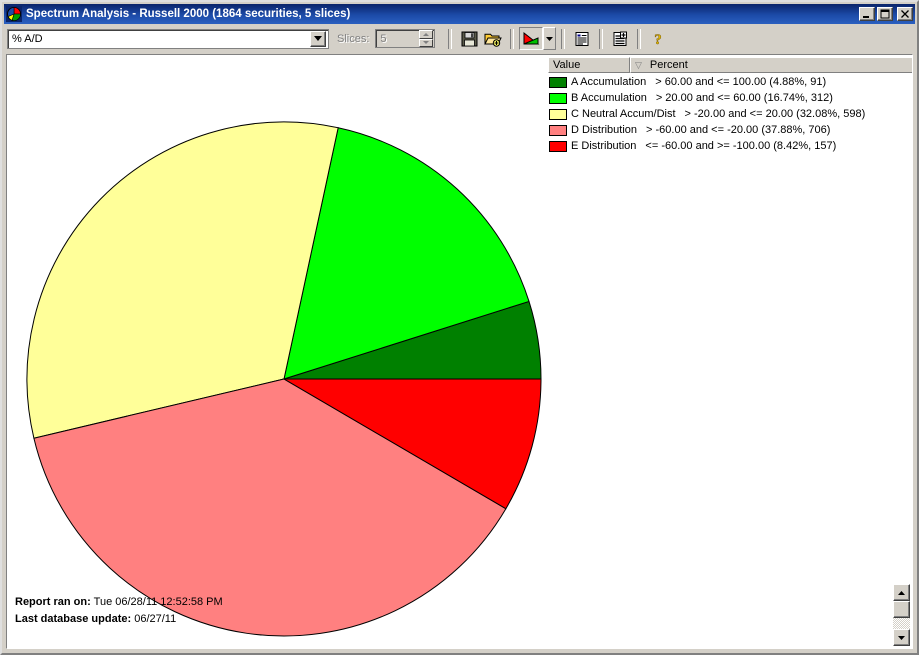 This screenshot has width=919, height=655. What do you see at coordinates (609, 98) in the screenshot?
I see `legend-item-label: B Accumulation` at bounding box center [609, 98].